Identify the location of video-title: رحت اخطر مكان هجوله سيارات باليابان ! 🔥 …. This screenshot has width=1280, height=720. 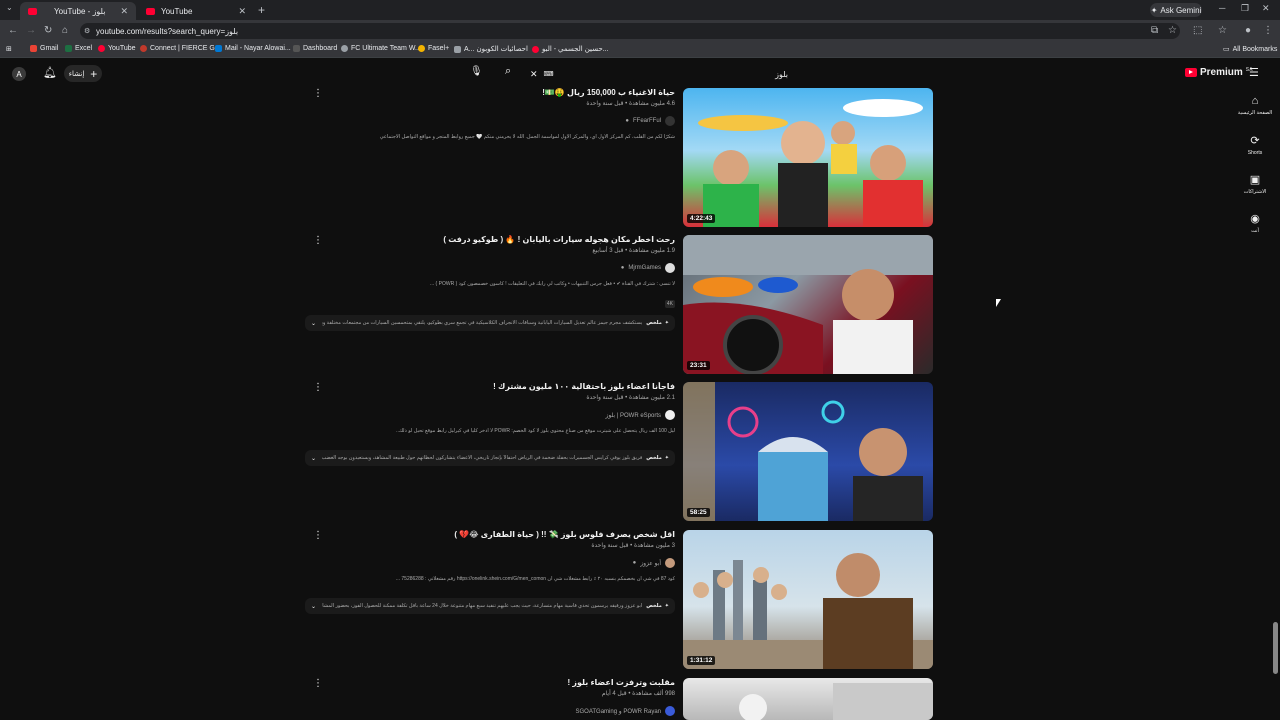
(490, 239).